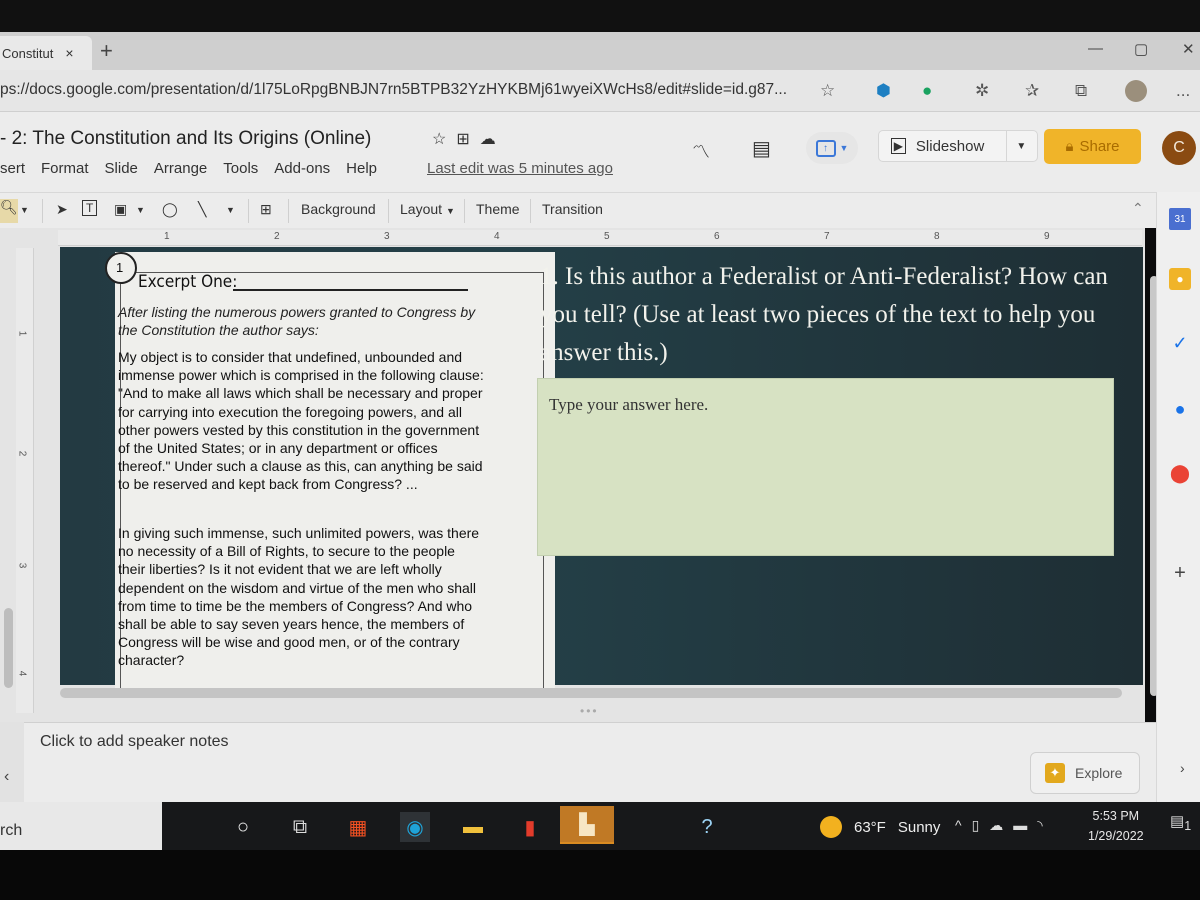 This screenshot has width=1200, height=900. What do you see at coordinates (628, 405) in the screenshot?
I see `answer-placeholder: Type your answer here.` at bounding box center [628, 405].